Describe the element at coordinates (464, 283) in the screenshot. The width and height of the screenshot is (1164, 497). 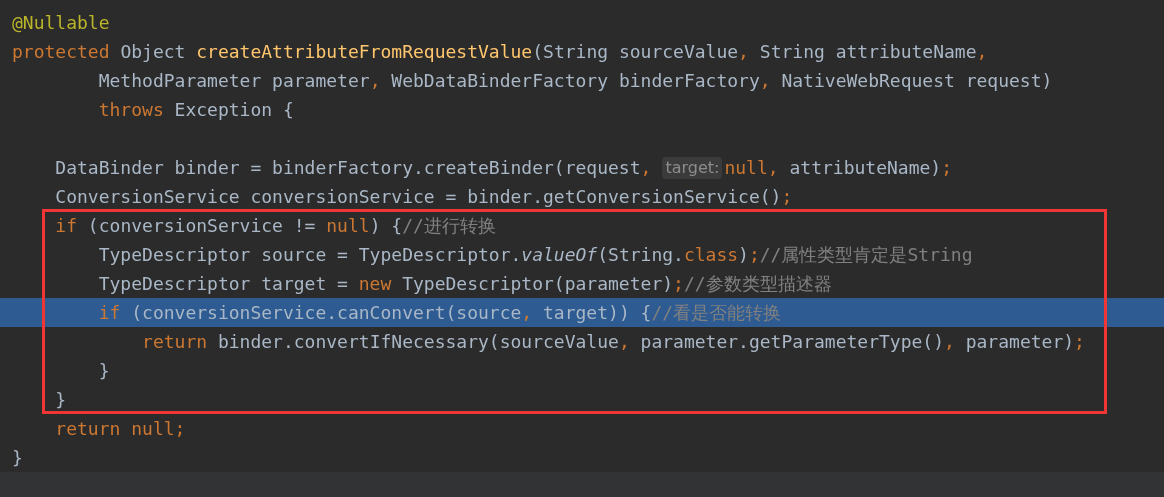
I see `code-text: TypeDescriptor target = new TypeDescriptor(parameter);//参数类型描述器` at that location.